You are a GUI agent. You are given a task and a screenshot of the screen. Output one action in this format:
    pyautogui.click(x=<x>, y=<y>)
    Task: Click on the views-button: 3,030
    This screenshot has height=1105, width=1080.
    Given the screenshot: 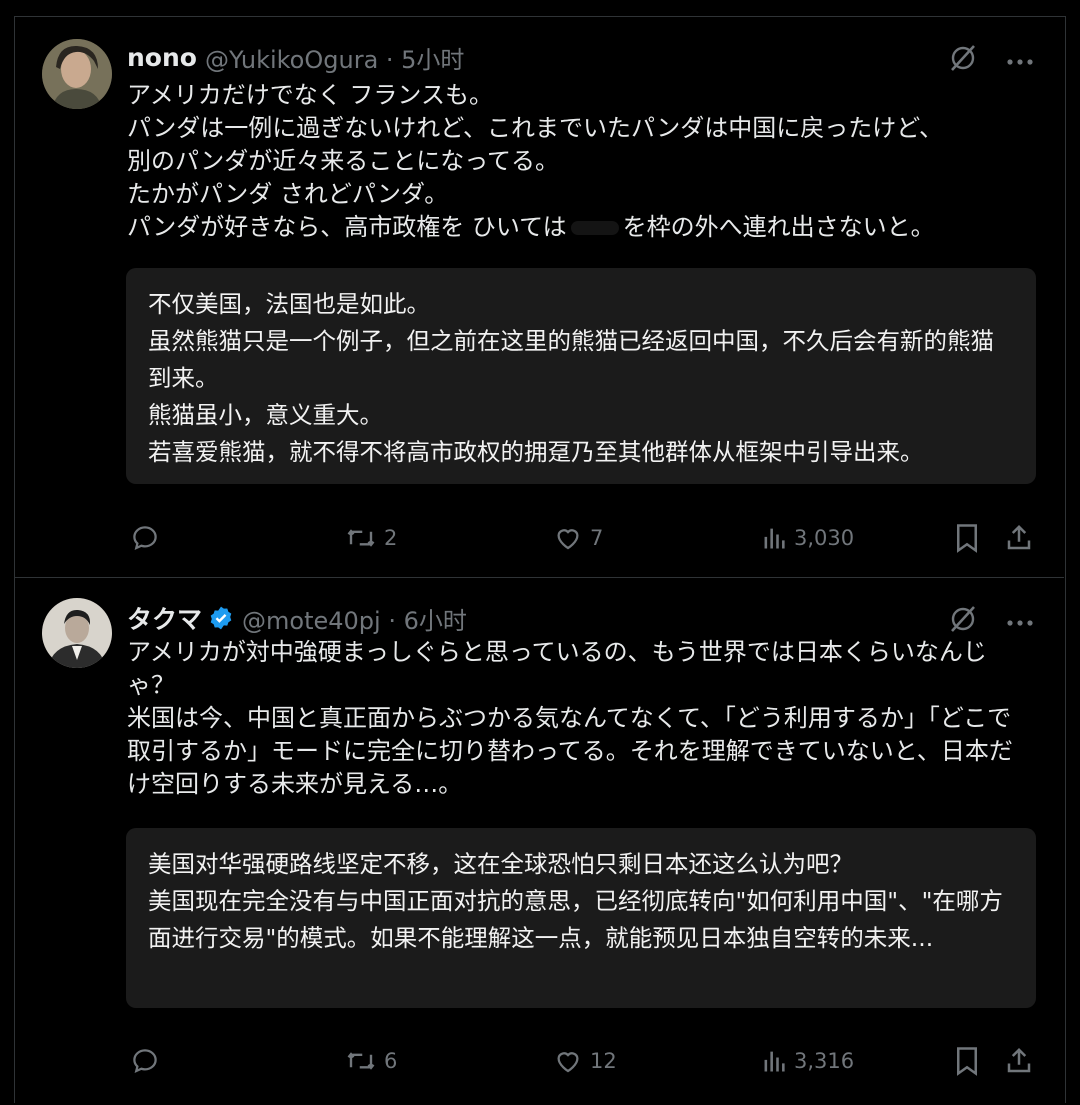 What is the action you would take?
    pyautogui.click(x=807, y=538)
    